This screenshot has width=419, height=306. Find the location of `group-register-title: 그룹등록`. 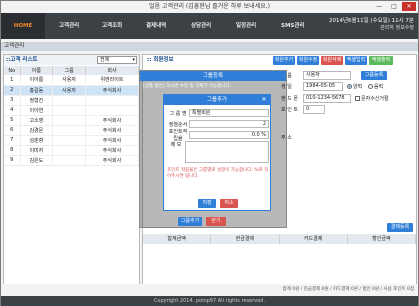

group-register-title: 그룹등록 is located at coordinates (213, 76).